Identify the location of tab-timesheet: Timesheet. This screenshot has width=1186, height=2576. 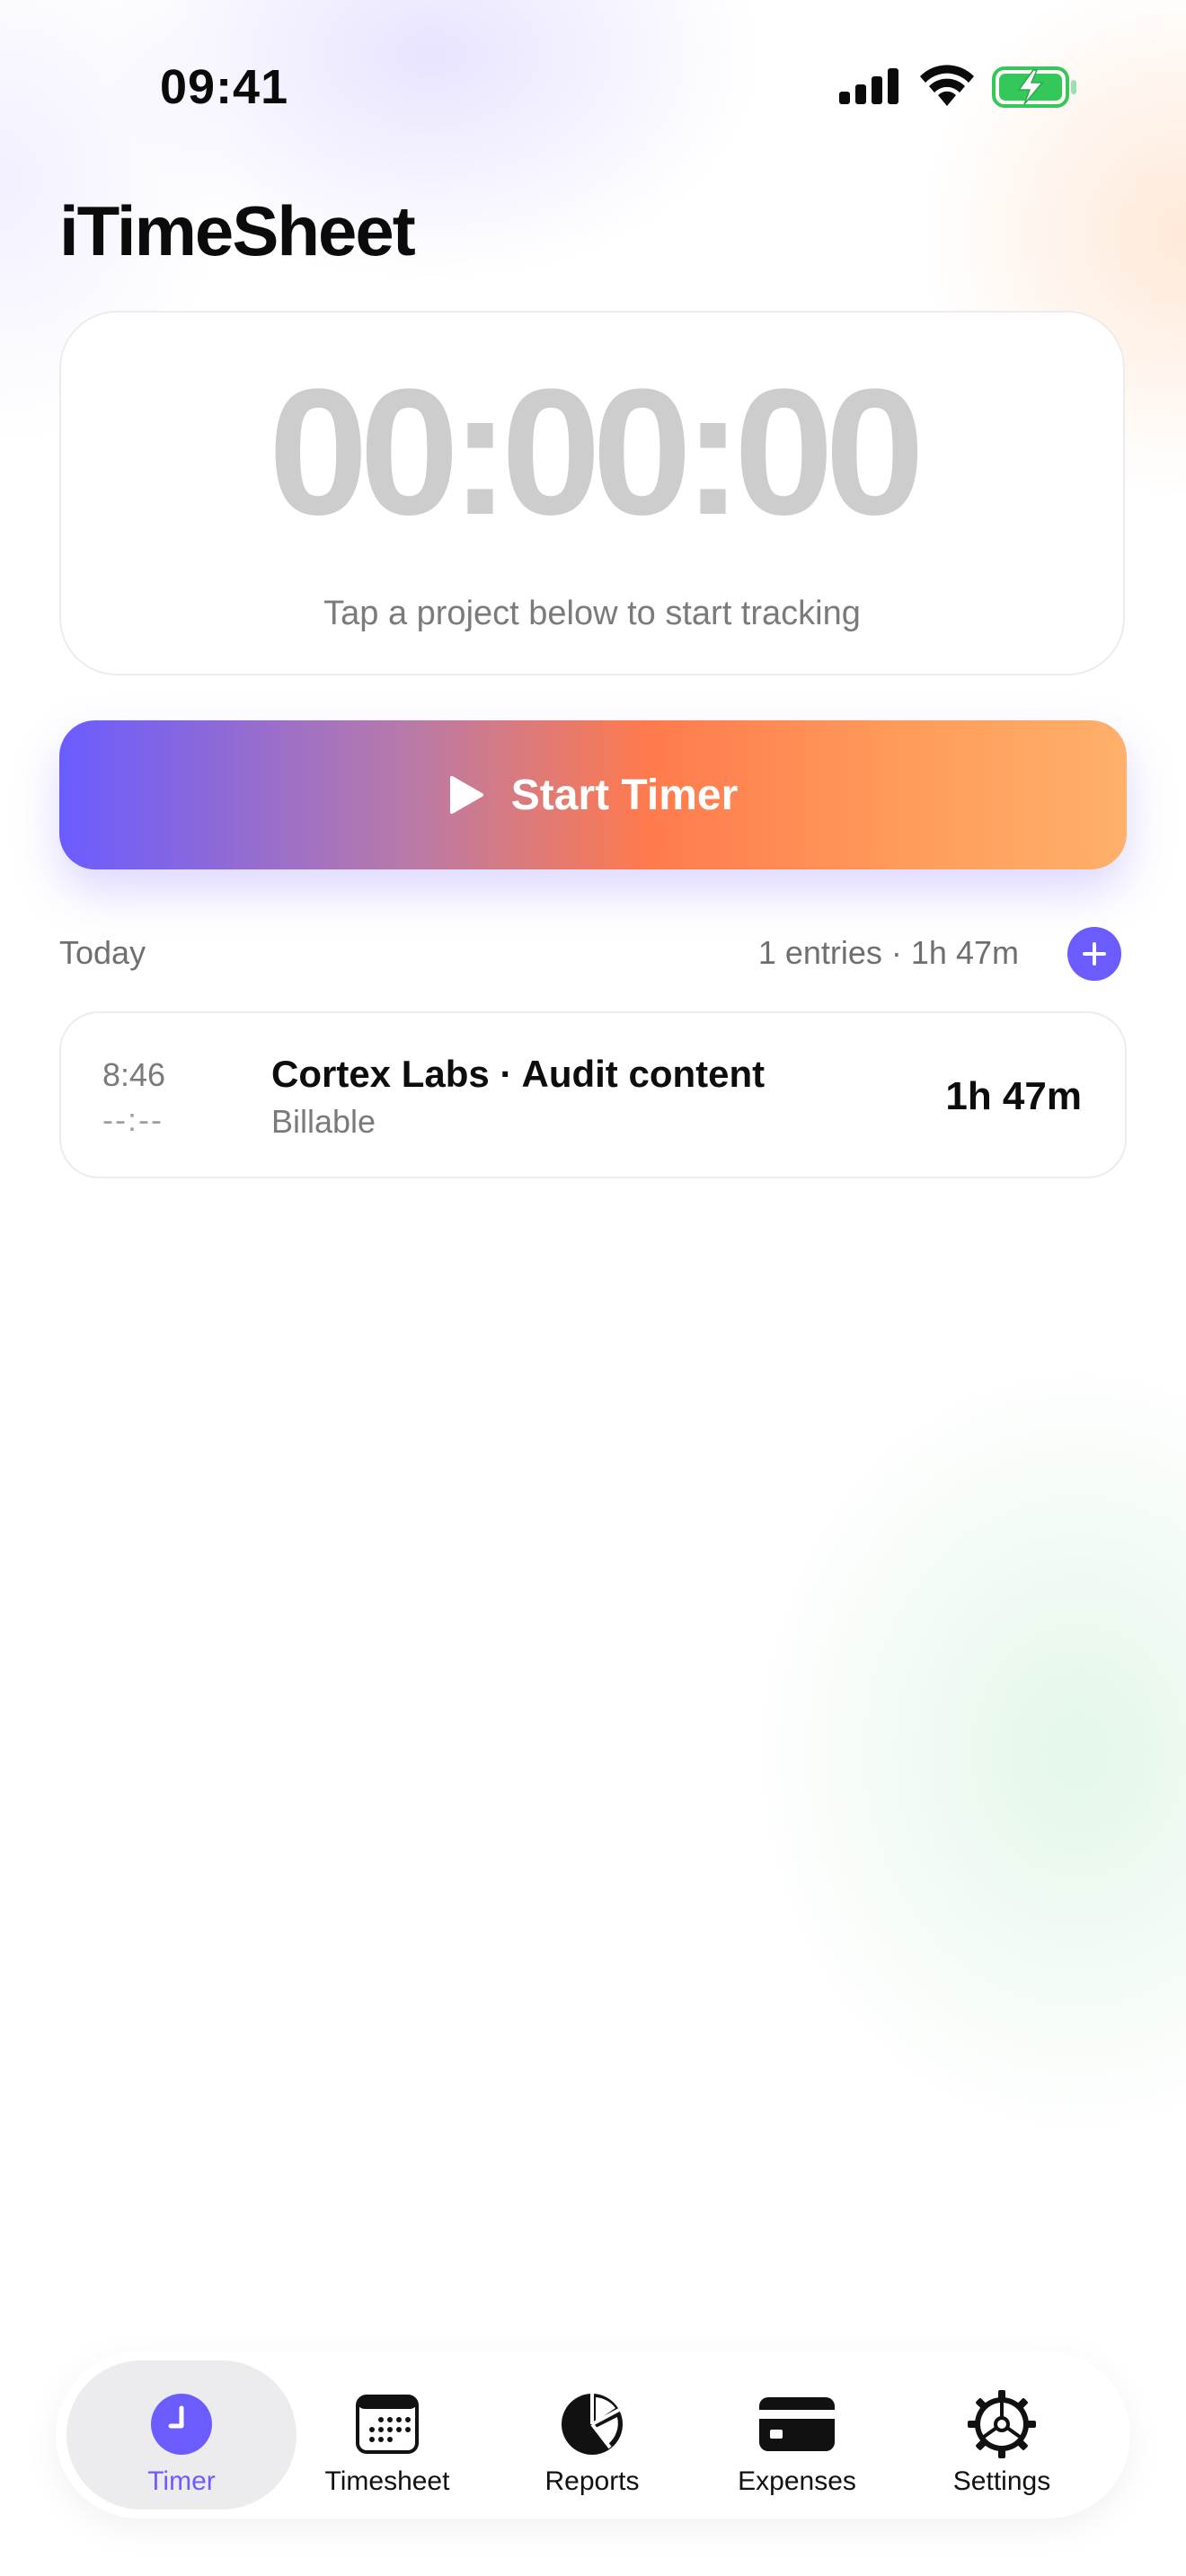
(387, 2435).